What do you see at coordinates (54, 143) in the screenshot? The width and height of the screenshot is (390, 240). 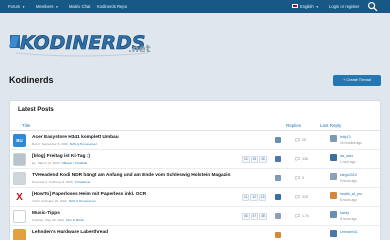 I see `thread-date: September 8, 2020` at bounding box center [54, 143].